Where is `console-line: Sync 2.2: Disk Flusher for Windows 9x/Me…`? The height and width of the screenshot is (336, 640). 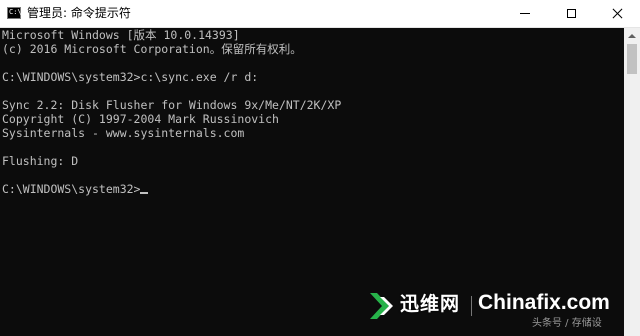 console-line: Sync 2.2: Disk Flusher for Windows 9x/Me… is located at coordinates (172, 105).